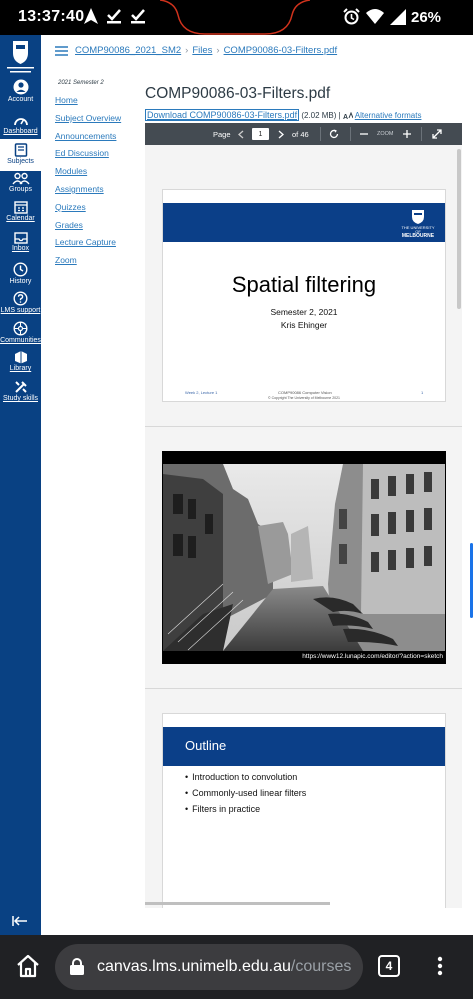 Image resolution: width=473 pixels, height=999 pixels. Describe the element at coordinates (20, 394) in the screenshot. I see `nav-study-skills: Study skills` at that location.